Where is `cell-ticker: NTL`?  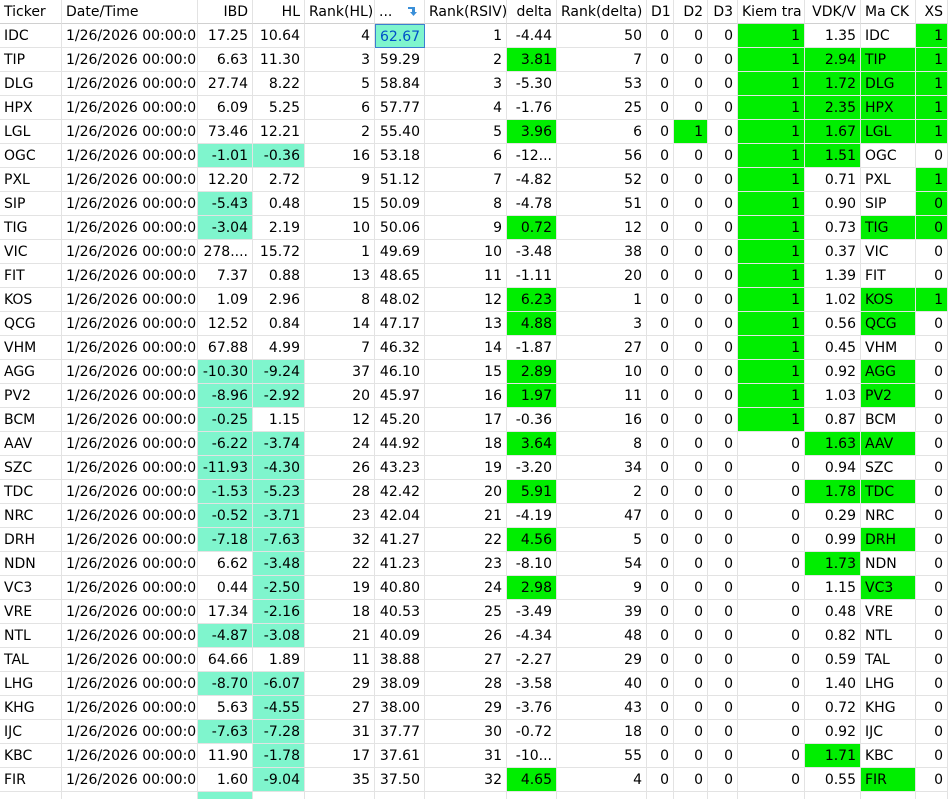
cell-ticker: NTL is located at coordinates (31, 636).